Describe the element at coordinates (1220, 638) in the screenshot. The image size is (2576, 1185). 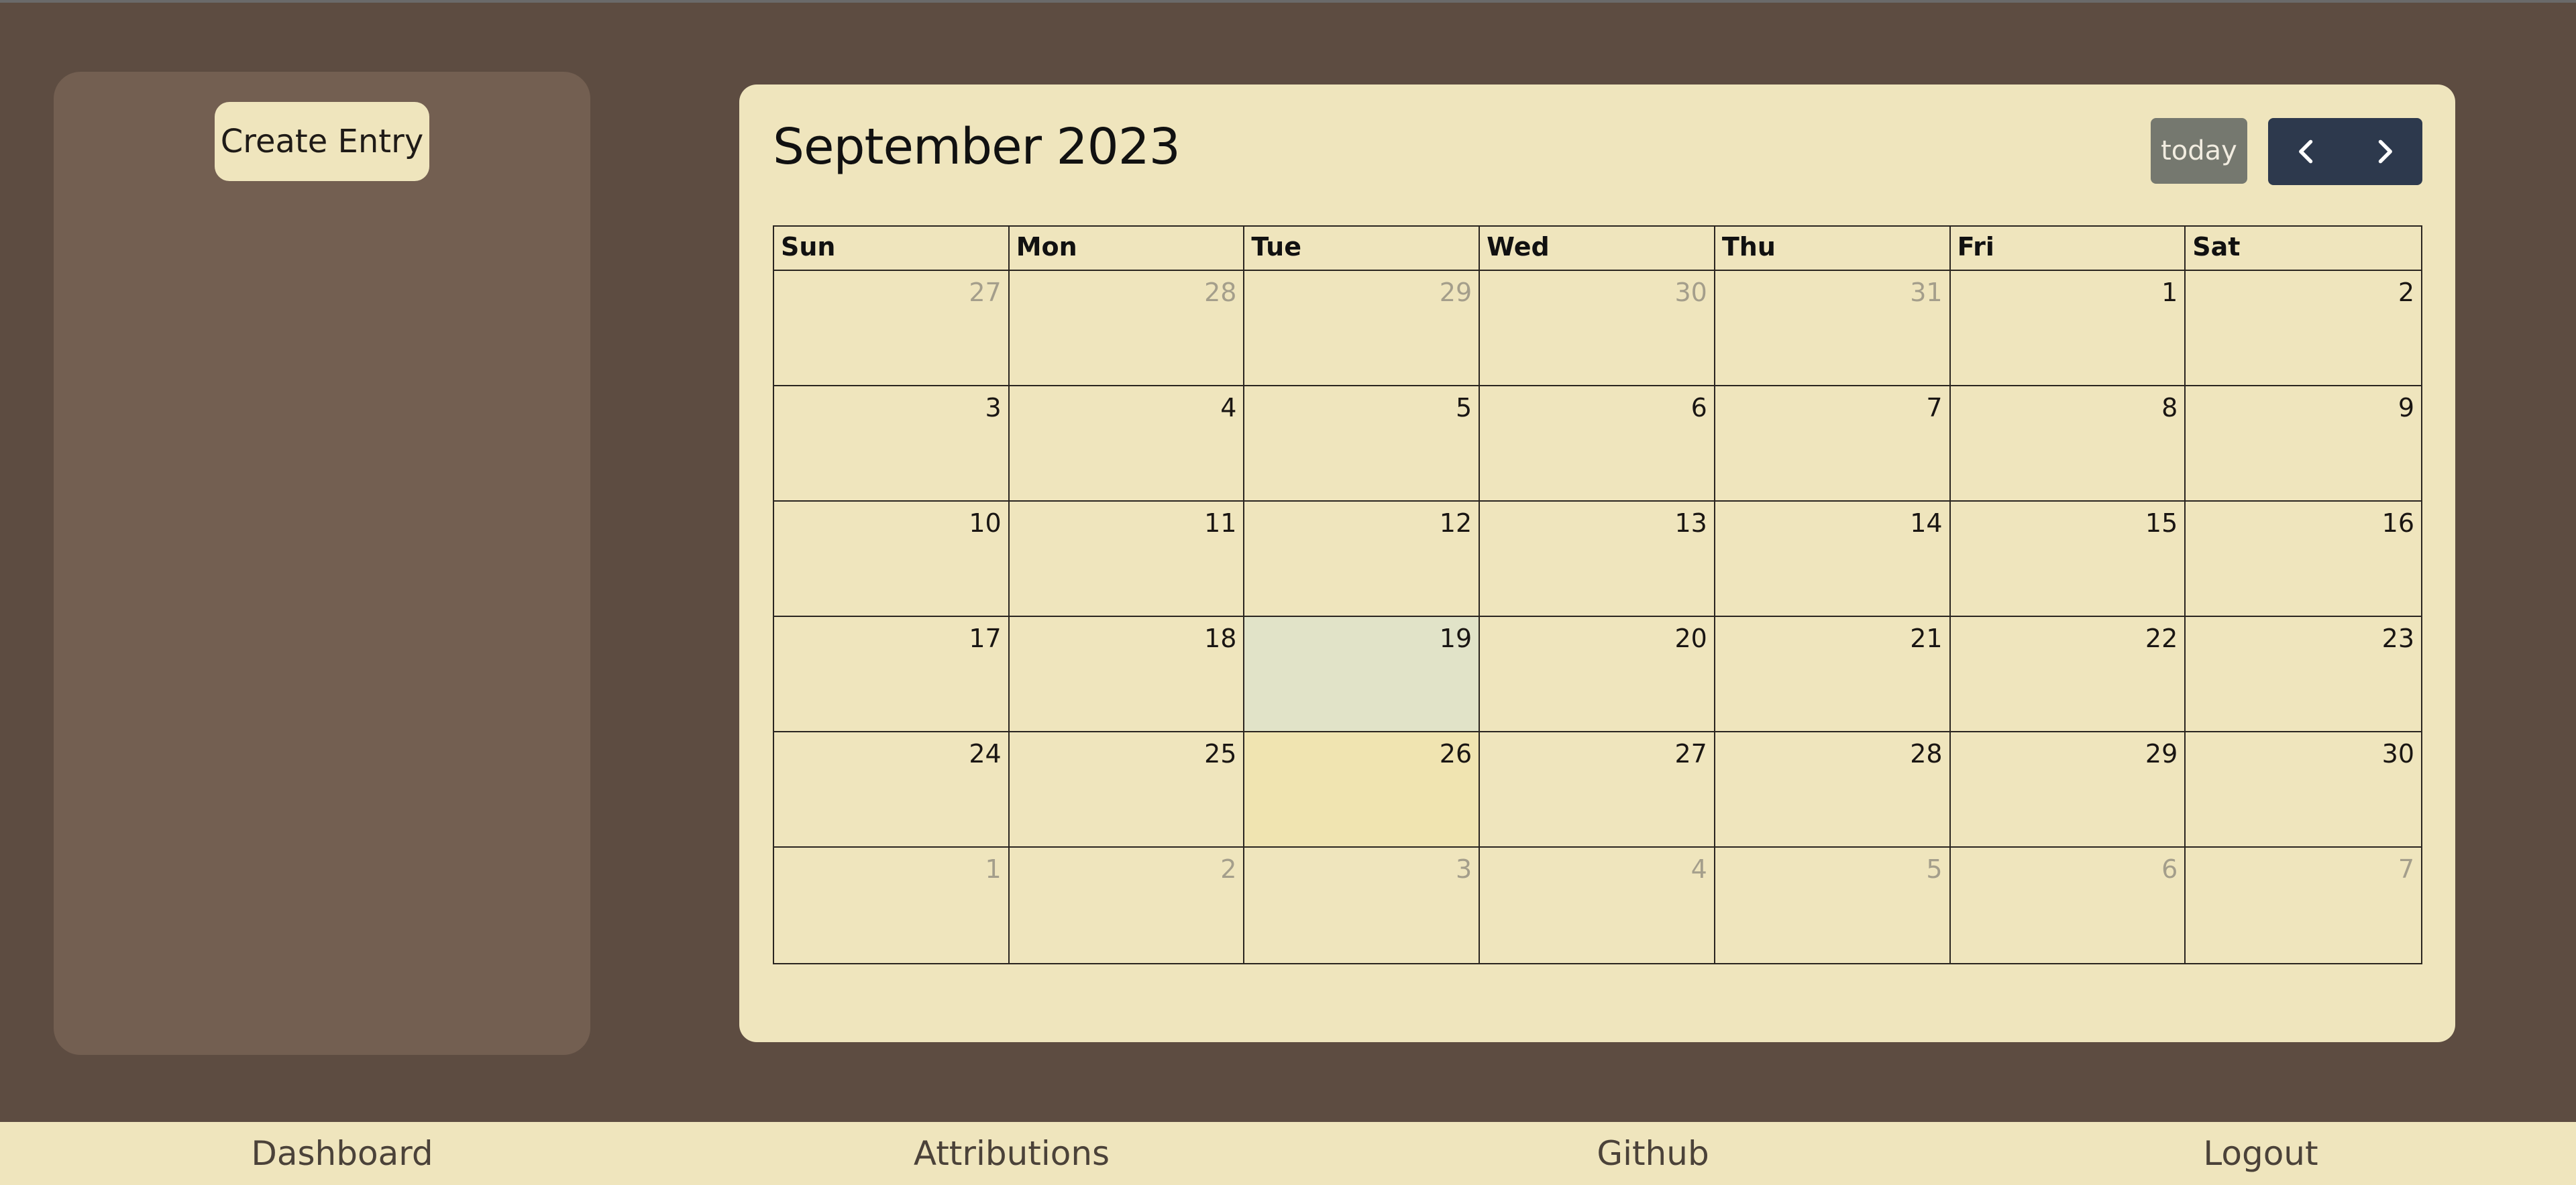
I see `day-number: 18` at that location.